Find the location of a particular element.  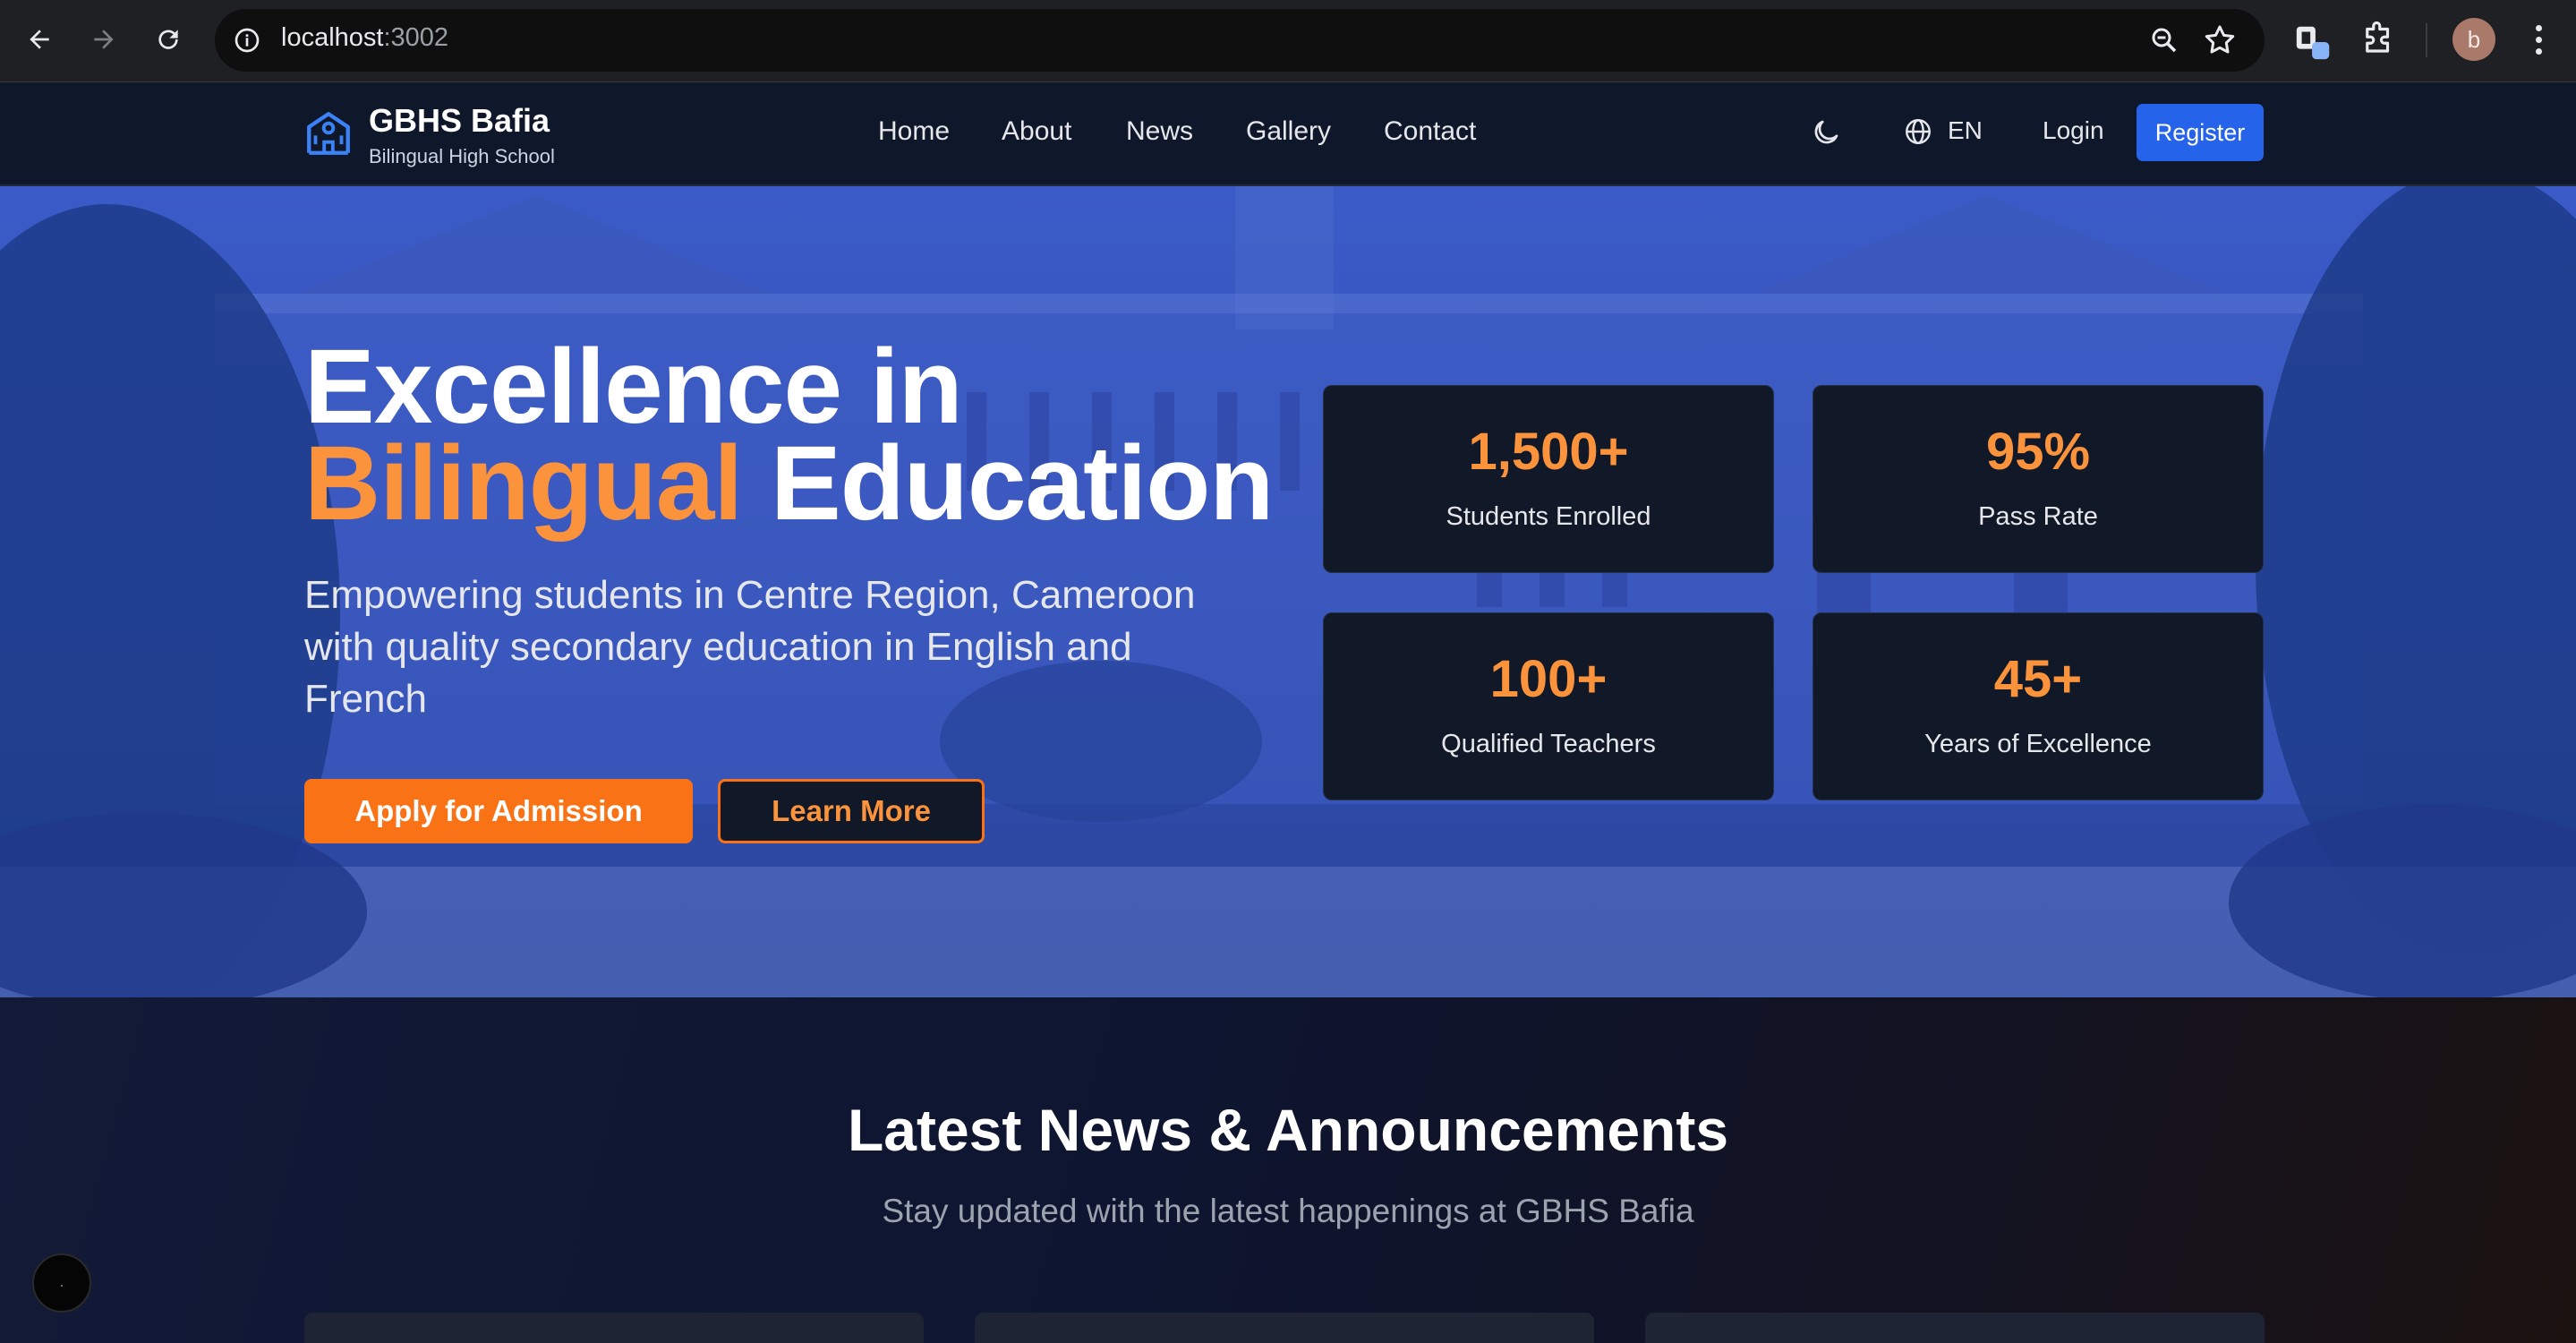

language-selector: EN is located at coordinates (1965, 130).